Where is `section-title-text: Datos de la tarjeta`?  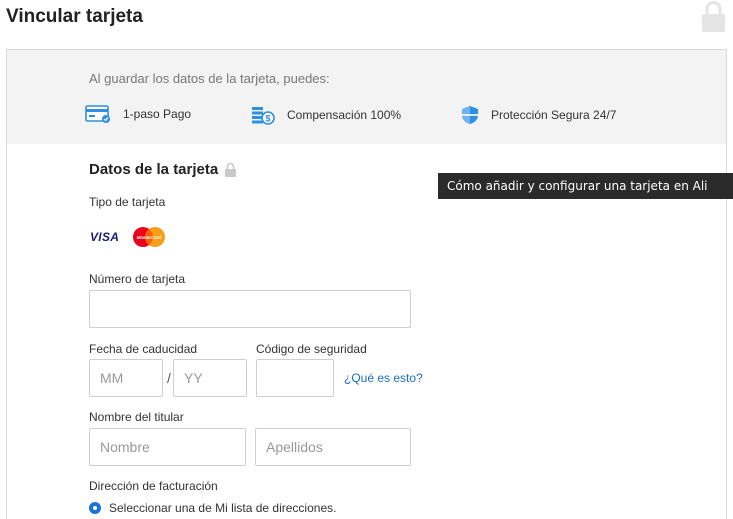 section-title-text: Datos de la tarjeta is located at coordinates (154, 169).